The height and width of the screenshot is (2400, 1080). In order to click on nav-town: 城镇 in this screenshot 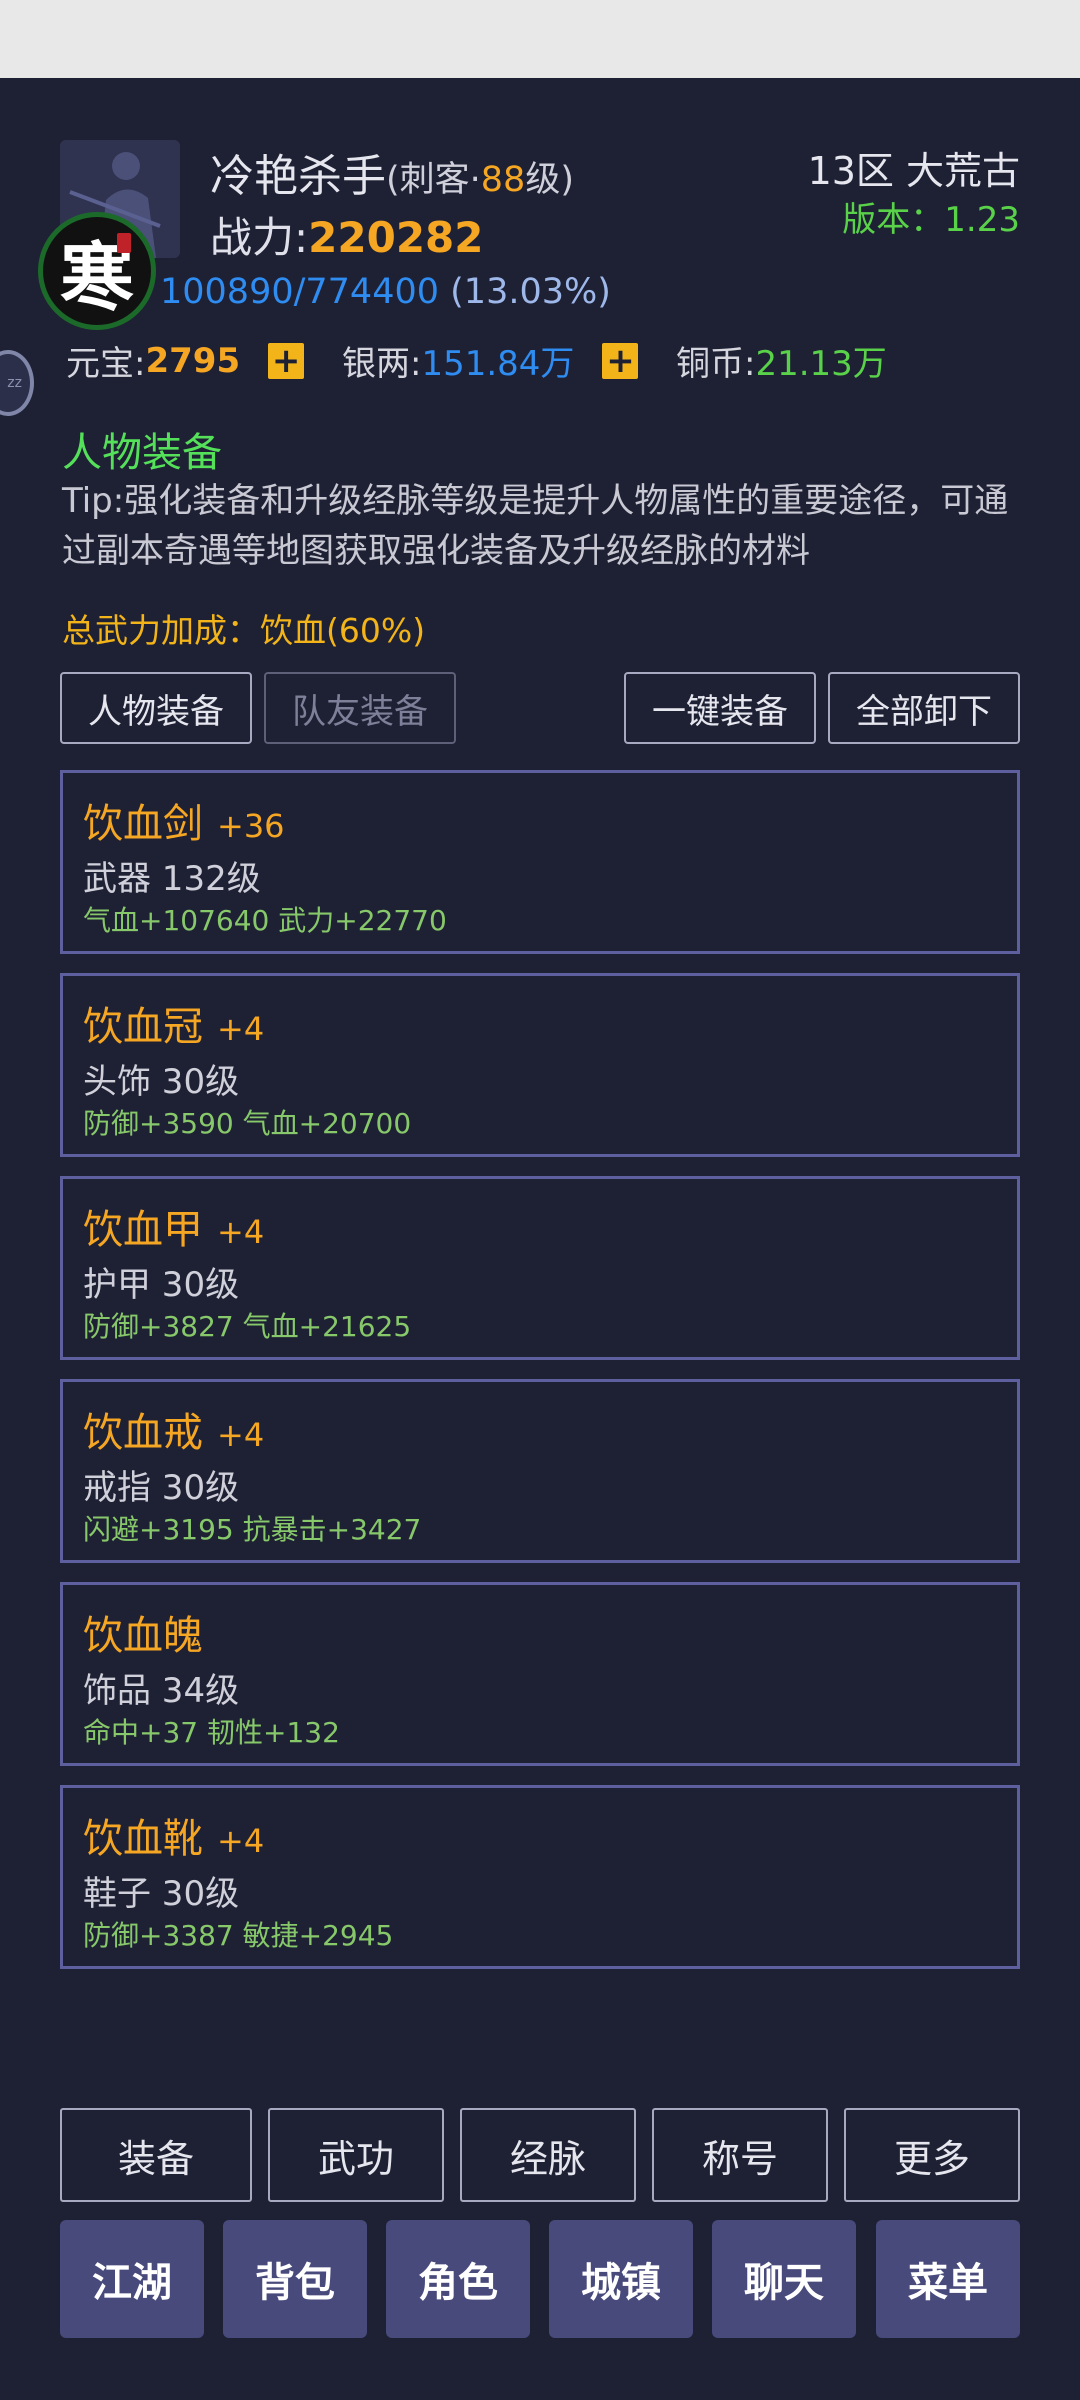, I will do `click(621, 2279)`.